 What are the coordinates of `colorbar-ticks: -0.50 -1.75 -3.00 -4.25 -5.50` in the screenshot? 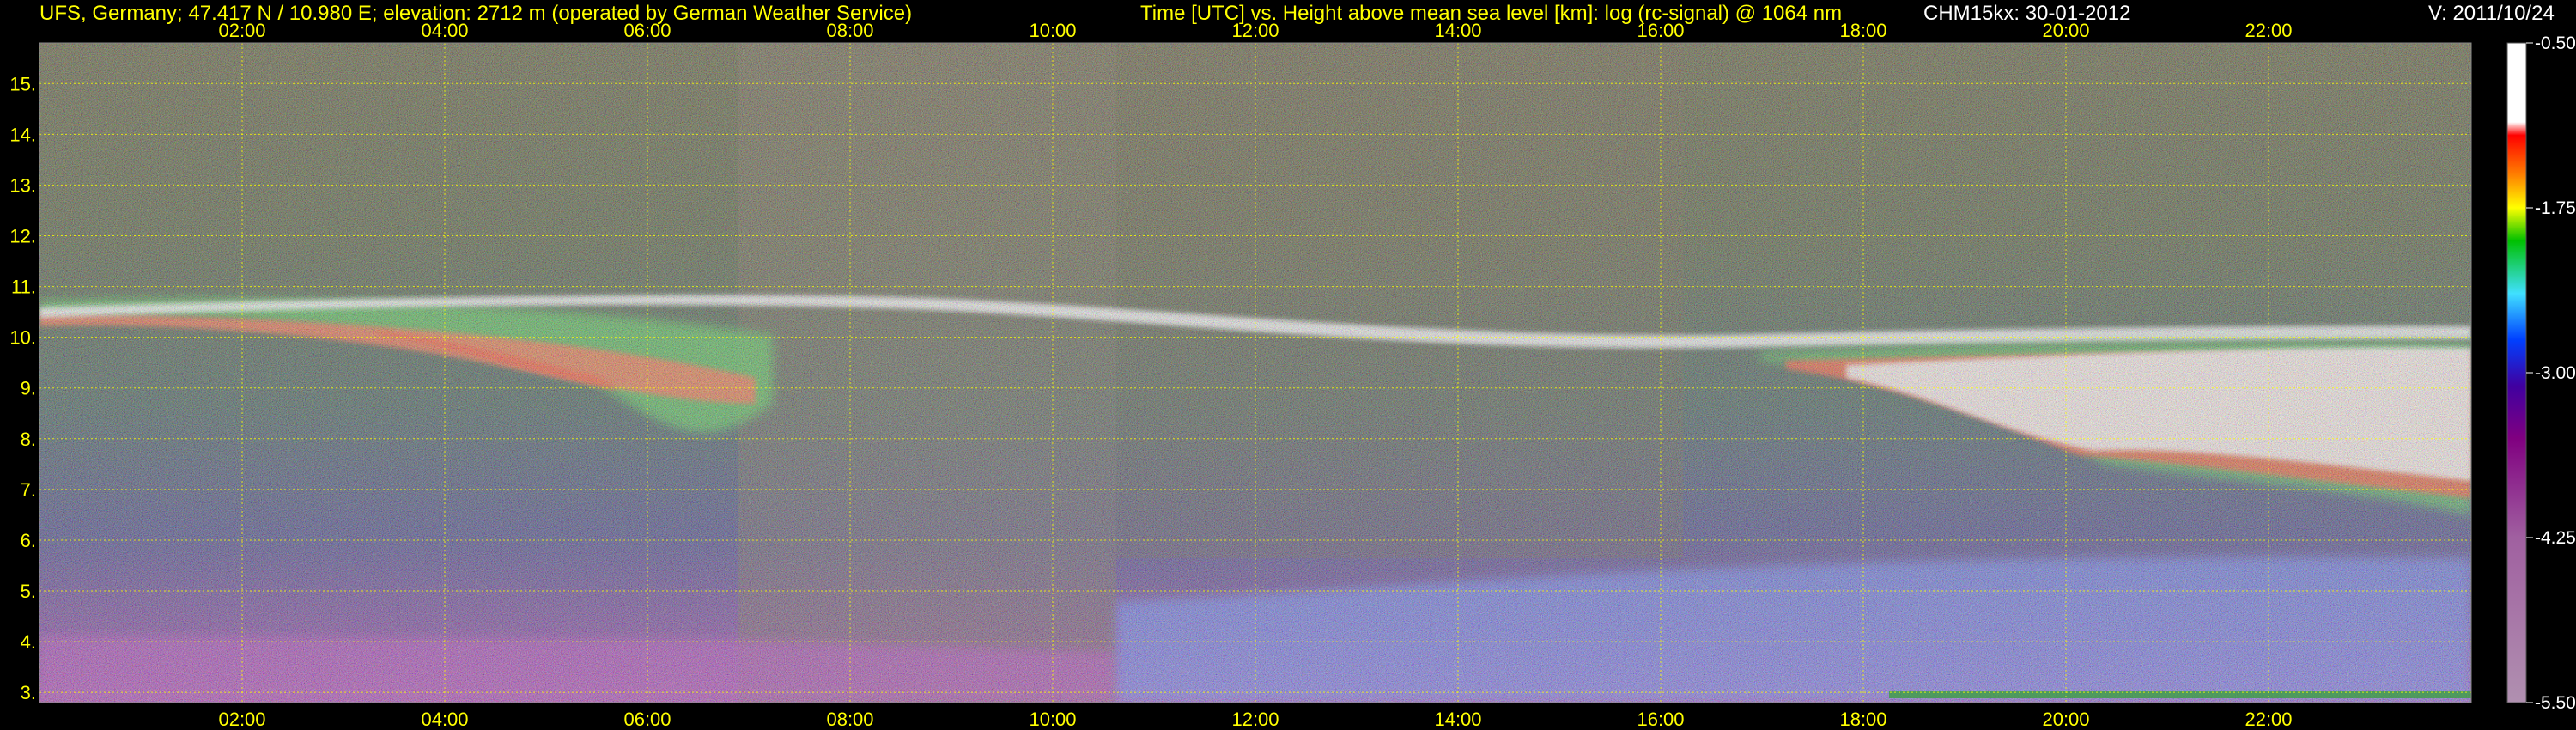 It's located at (2551, 373).